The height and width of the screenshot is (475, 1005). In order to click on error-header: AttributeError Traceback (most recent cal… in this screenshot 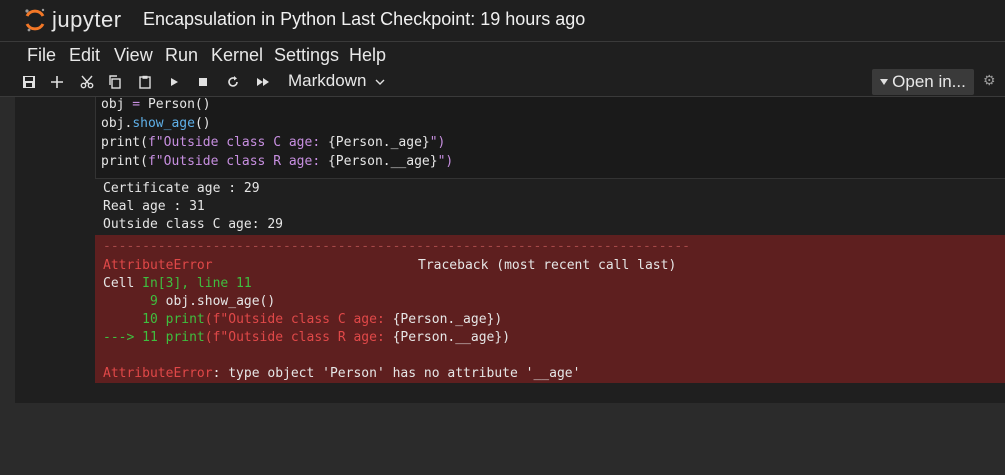, I will do `click(389, 265)`.